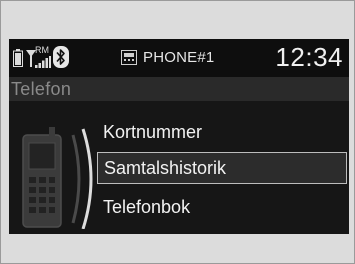  What do you see at coordinates (179, 89) in the screenshot?
I see `title-bar: Telefon` at bounding box center [179, 89].